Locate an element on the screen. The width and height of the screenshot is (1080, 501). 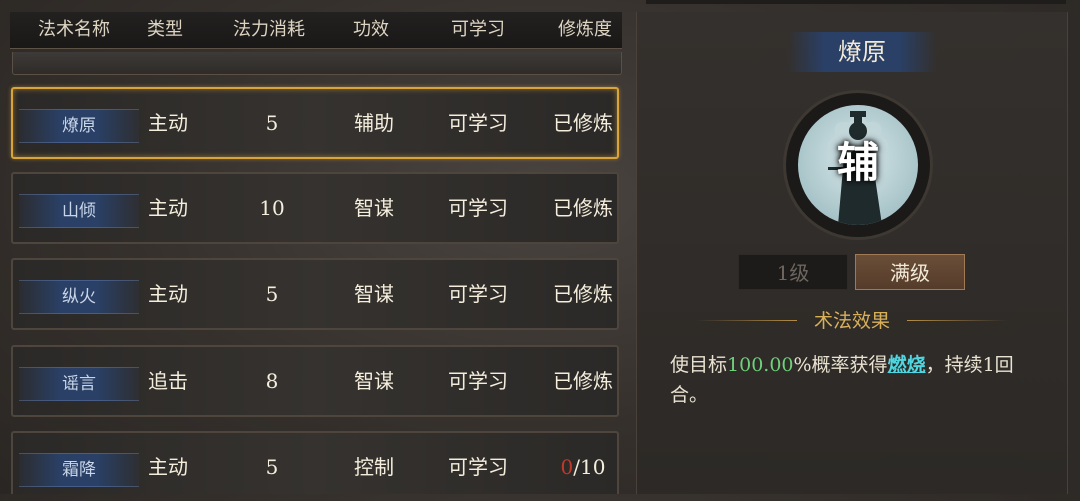
progress-total: /10 is located at coordinates (589, 467).